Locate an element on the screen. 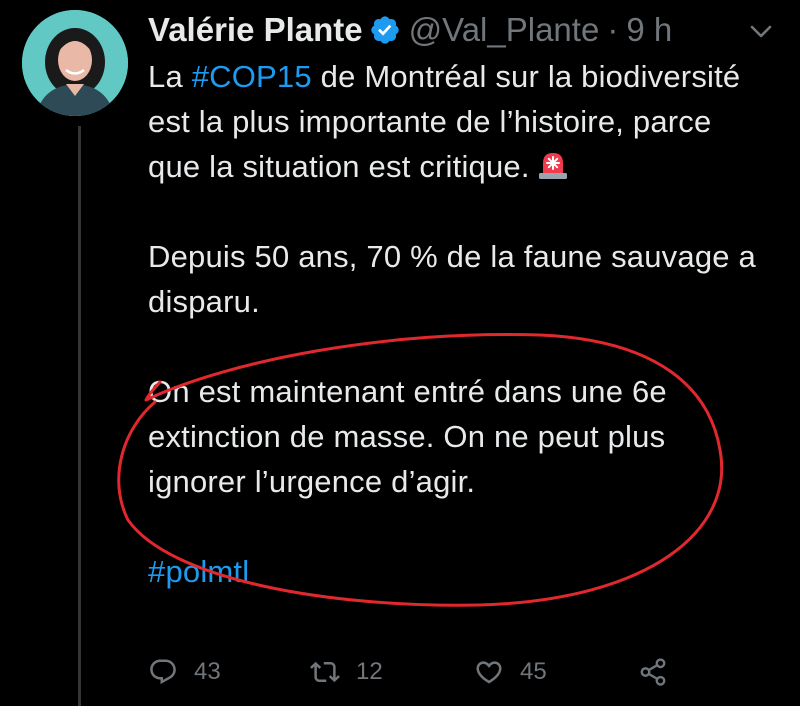 Image resolution: width=800 pixels, height=706 pixels. timestamp: 9 h is located at coordinates (649, 30).